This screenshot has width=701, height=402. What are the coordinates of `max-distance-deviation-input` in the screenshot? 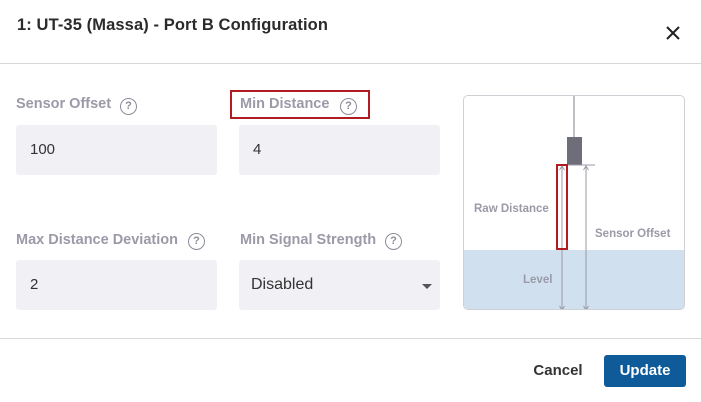 It's located at (116, 285).